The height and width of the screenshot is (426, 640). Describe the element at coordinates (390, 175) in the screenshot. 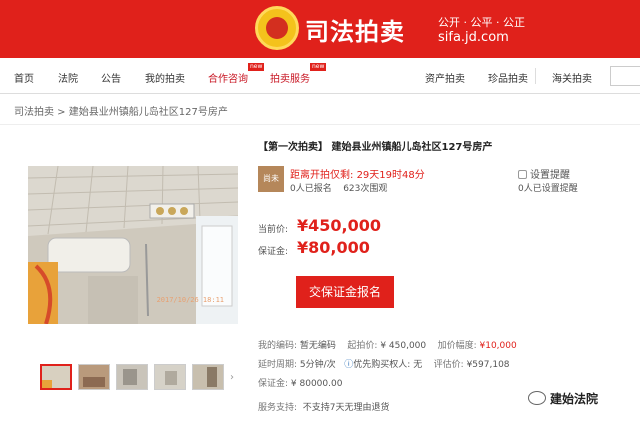

I see `countdown-time: 29天19时48分` at that location.